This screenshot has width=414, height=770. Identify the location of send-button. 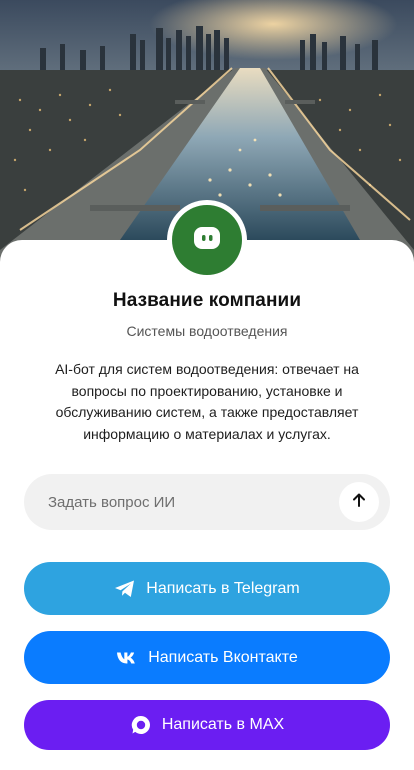
(359, 502).